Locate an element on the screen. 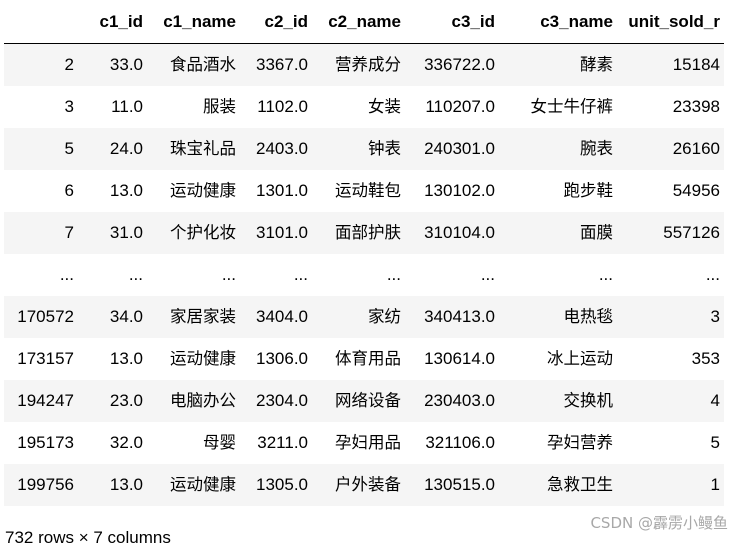 The width and height of the screenshot is (742, 548). table-cell: 336722.0 is located at coordinates (459, 64).